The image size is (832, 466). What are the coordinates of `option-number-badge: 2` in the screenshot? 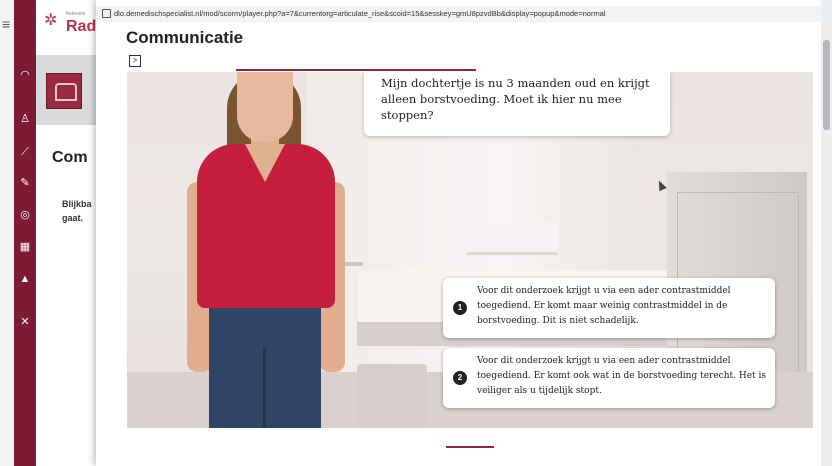 It's located at (460, 378).